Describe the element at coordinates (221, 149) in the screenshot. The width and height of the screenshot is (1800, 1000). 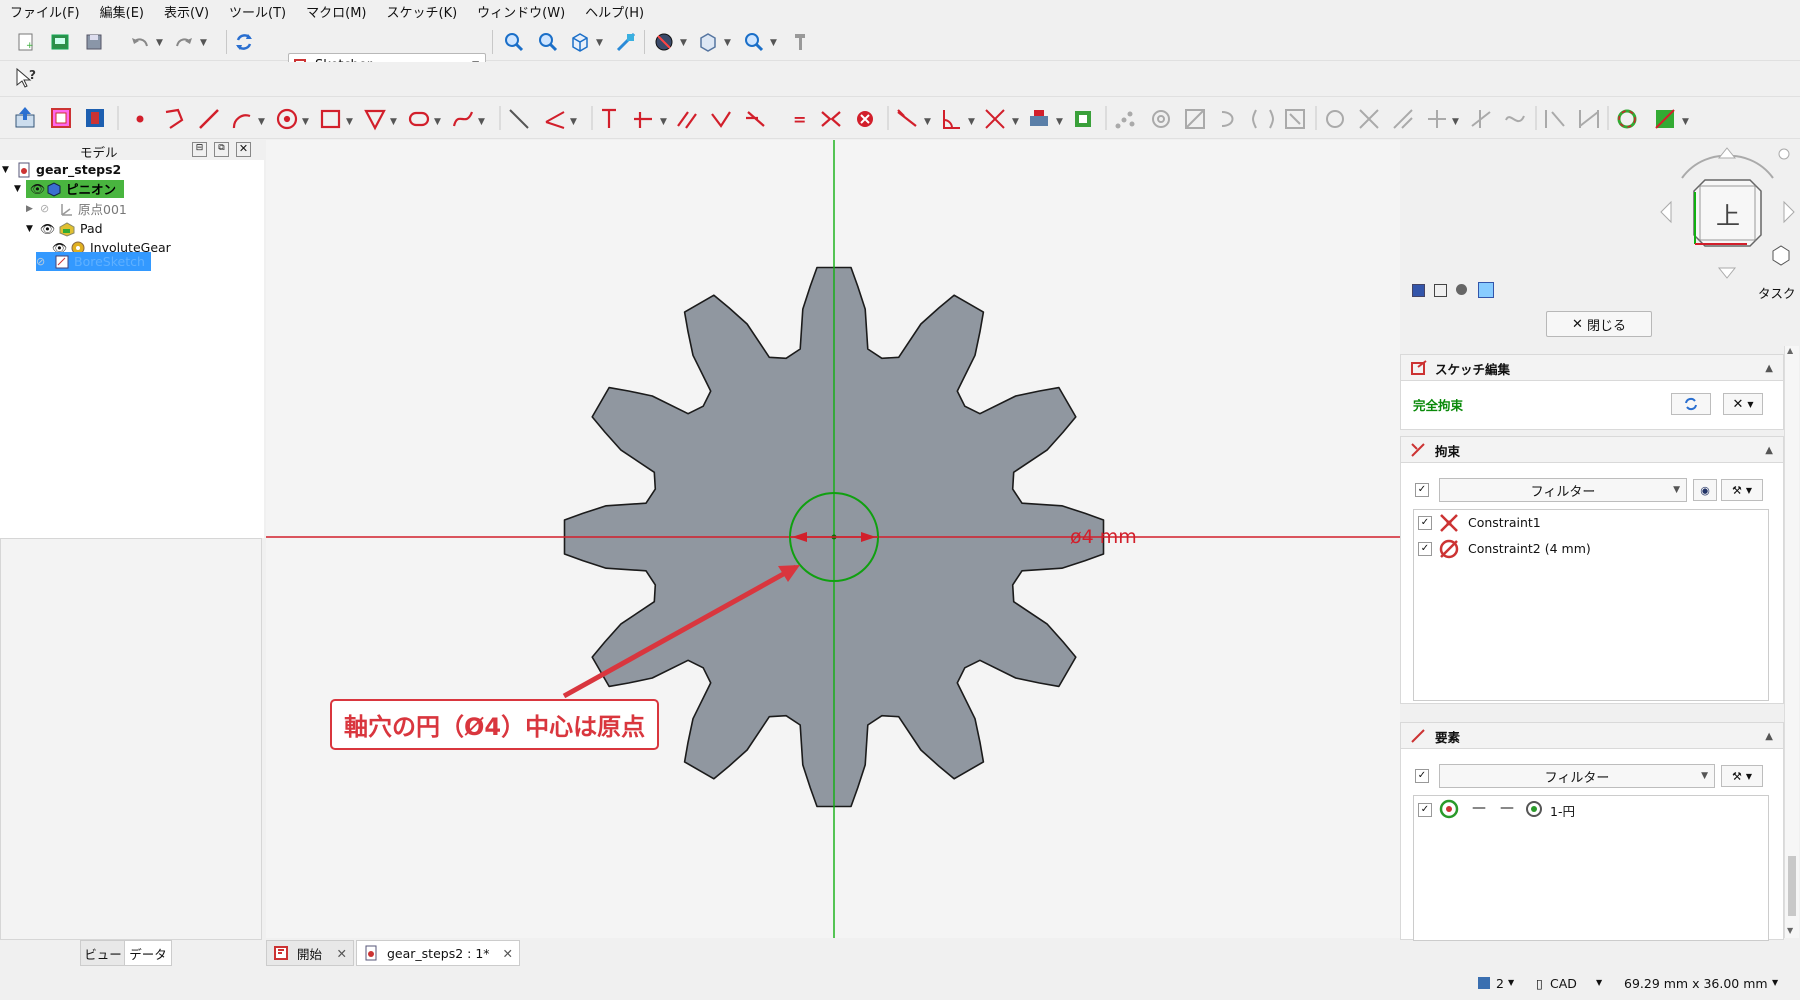
I see `undock-panel-icon: ⧉` at that location.